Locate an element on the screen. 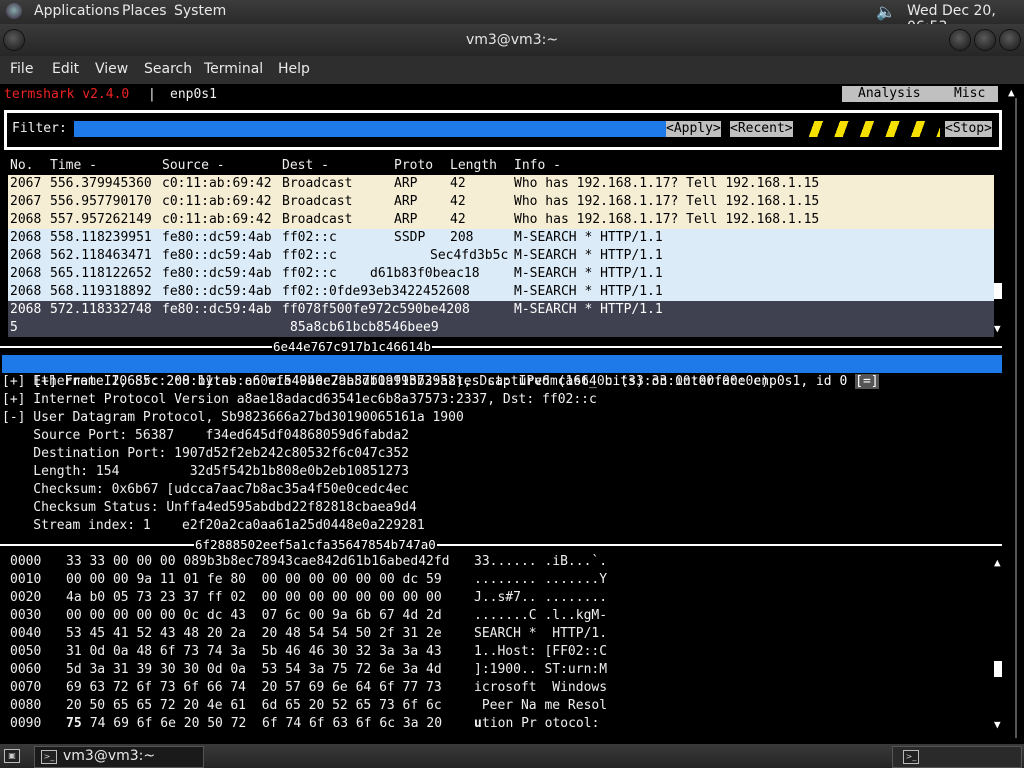 The image size is (1024, 768). menu-edit: Edit is located at coordinates (65, 69).